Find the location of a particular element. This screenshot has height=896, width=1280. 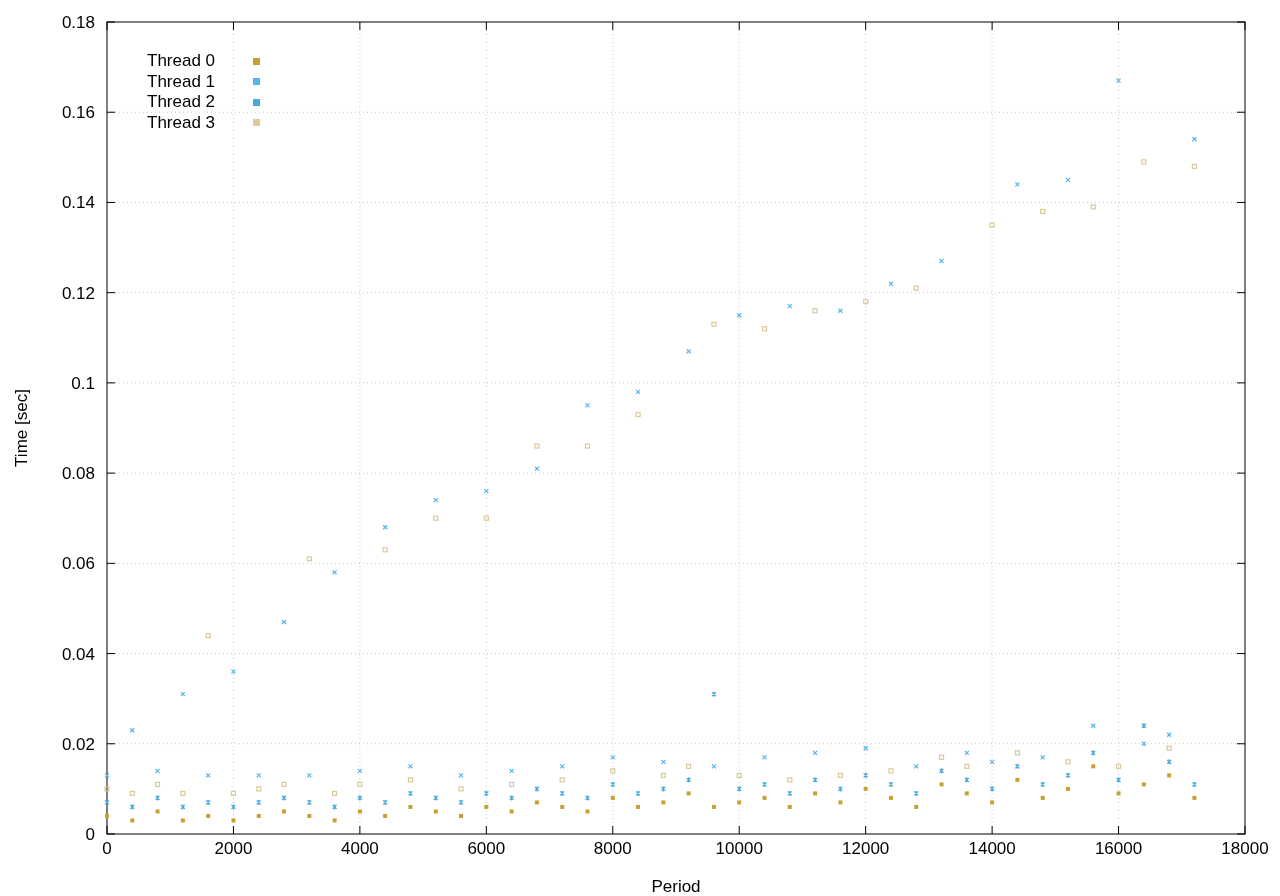

x-tick-label: 18000 is located at coordinates (1245, 848).